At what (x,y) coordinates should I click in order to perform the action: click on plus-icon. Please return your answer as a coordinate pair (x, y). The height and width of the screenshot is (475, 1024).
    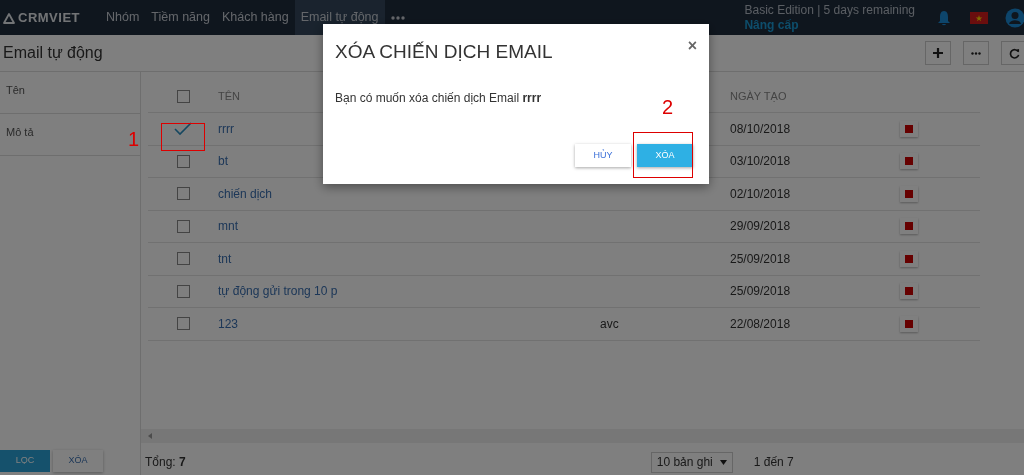
    Looking at the image, I should click on (938, 53).